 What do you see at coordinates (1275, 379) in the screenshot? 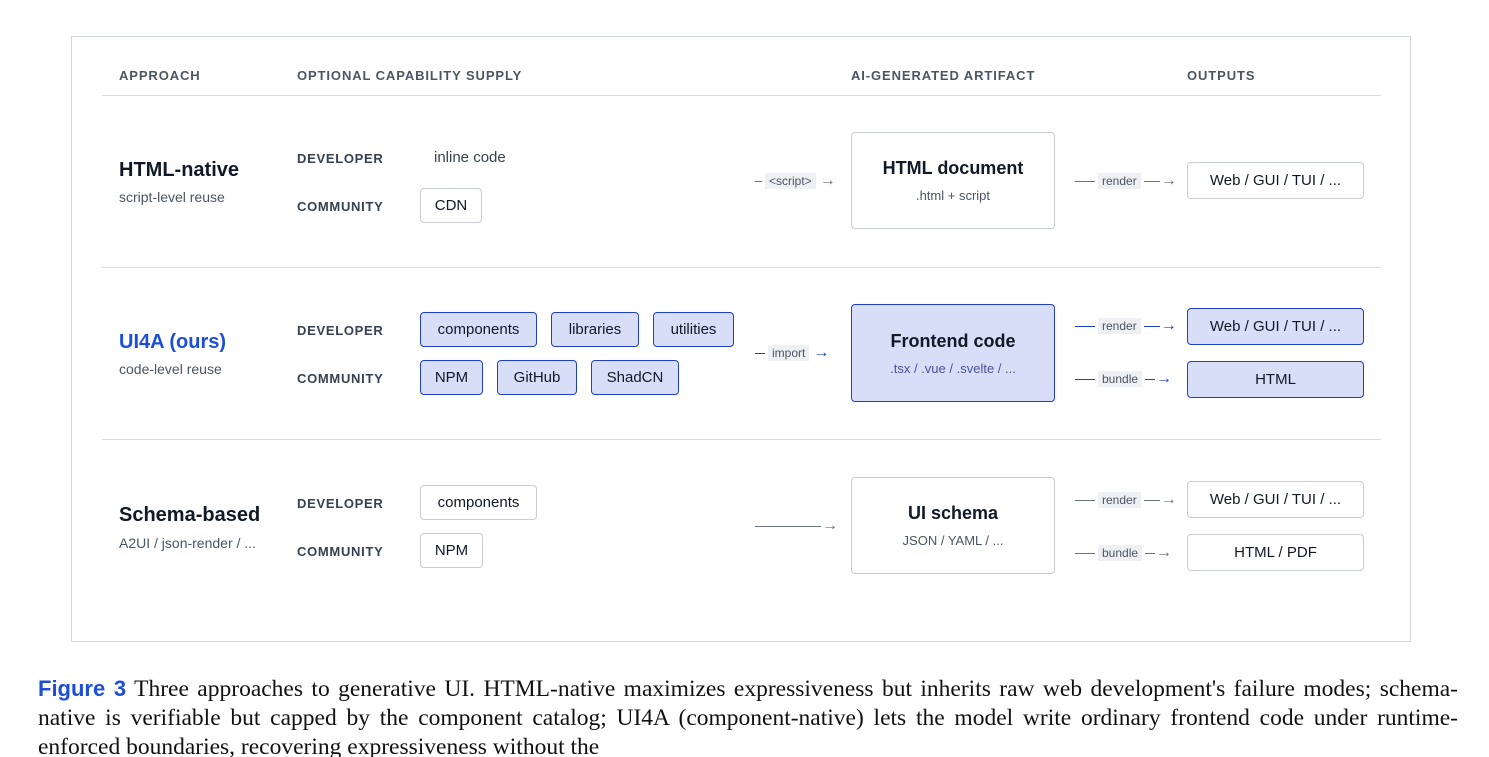
I see `output-html: HTML` at bounding box center [1275, 379].